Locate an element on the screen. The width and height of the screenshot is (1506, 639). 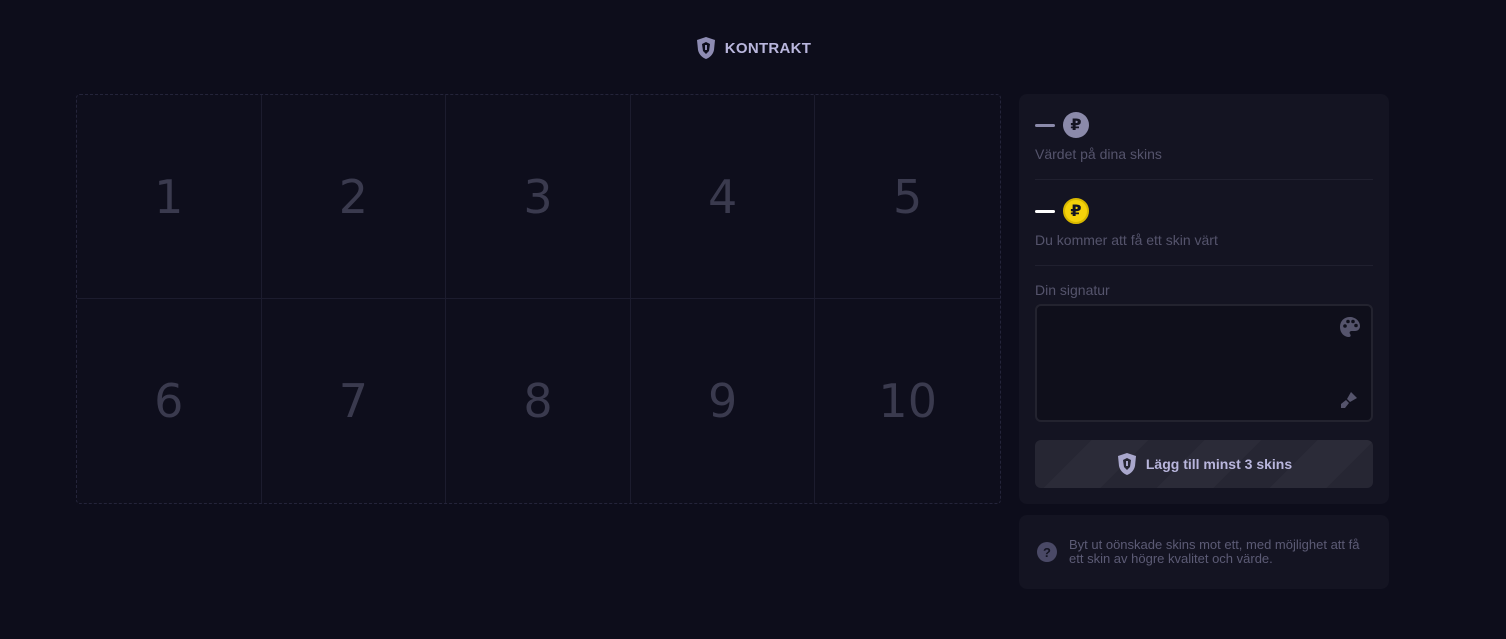
contract-slot-8: 8 is located at coordinates (538, 401).